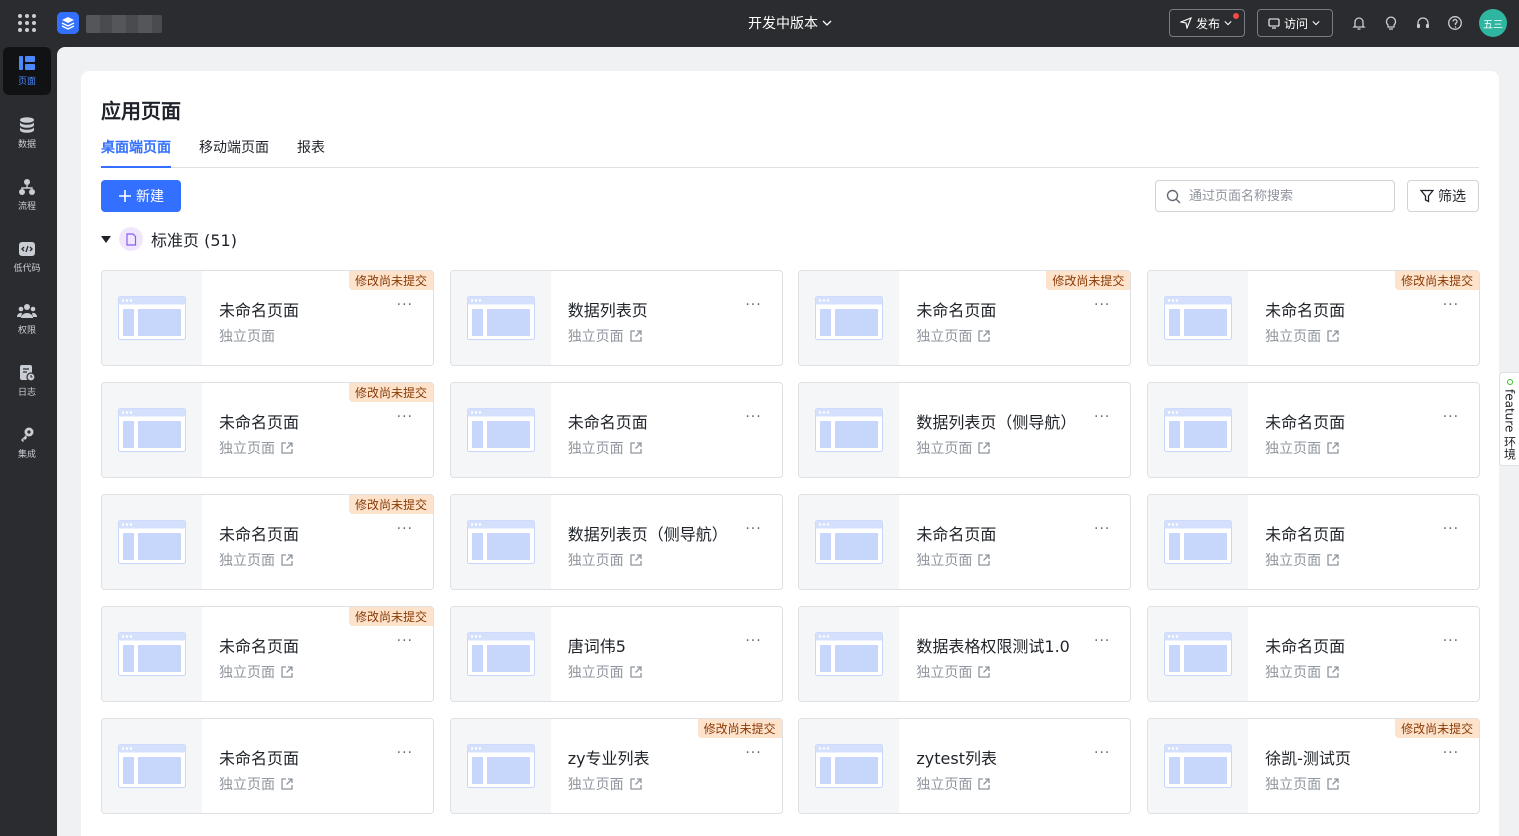 Image resolution: width=1519 pixels, height=836 pixels. I want to click on page-card: 唐词伟5 独立页面 ···, so click(616, 654).